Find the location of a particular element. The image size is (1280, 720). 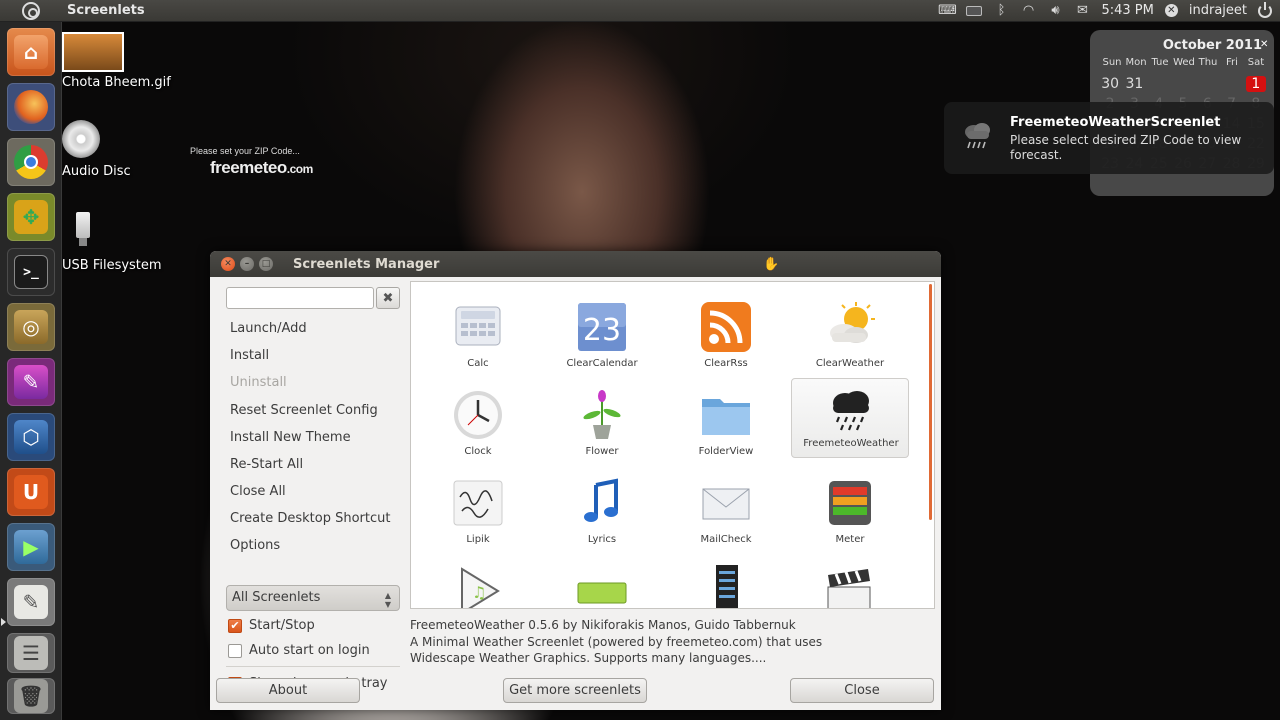

start-stop-checkbox: ✔ is located at coordinates (235, 625).